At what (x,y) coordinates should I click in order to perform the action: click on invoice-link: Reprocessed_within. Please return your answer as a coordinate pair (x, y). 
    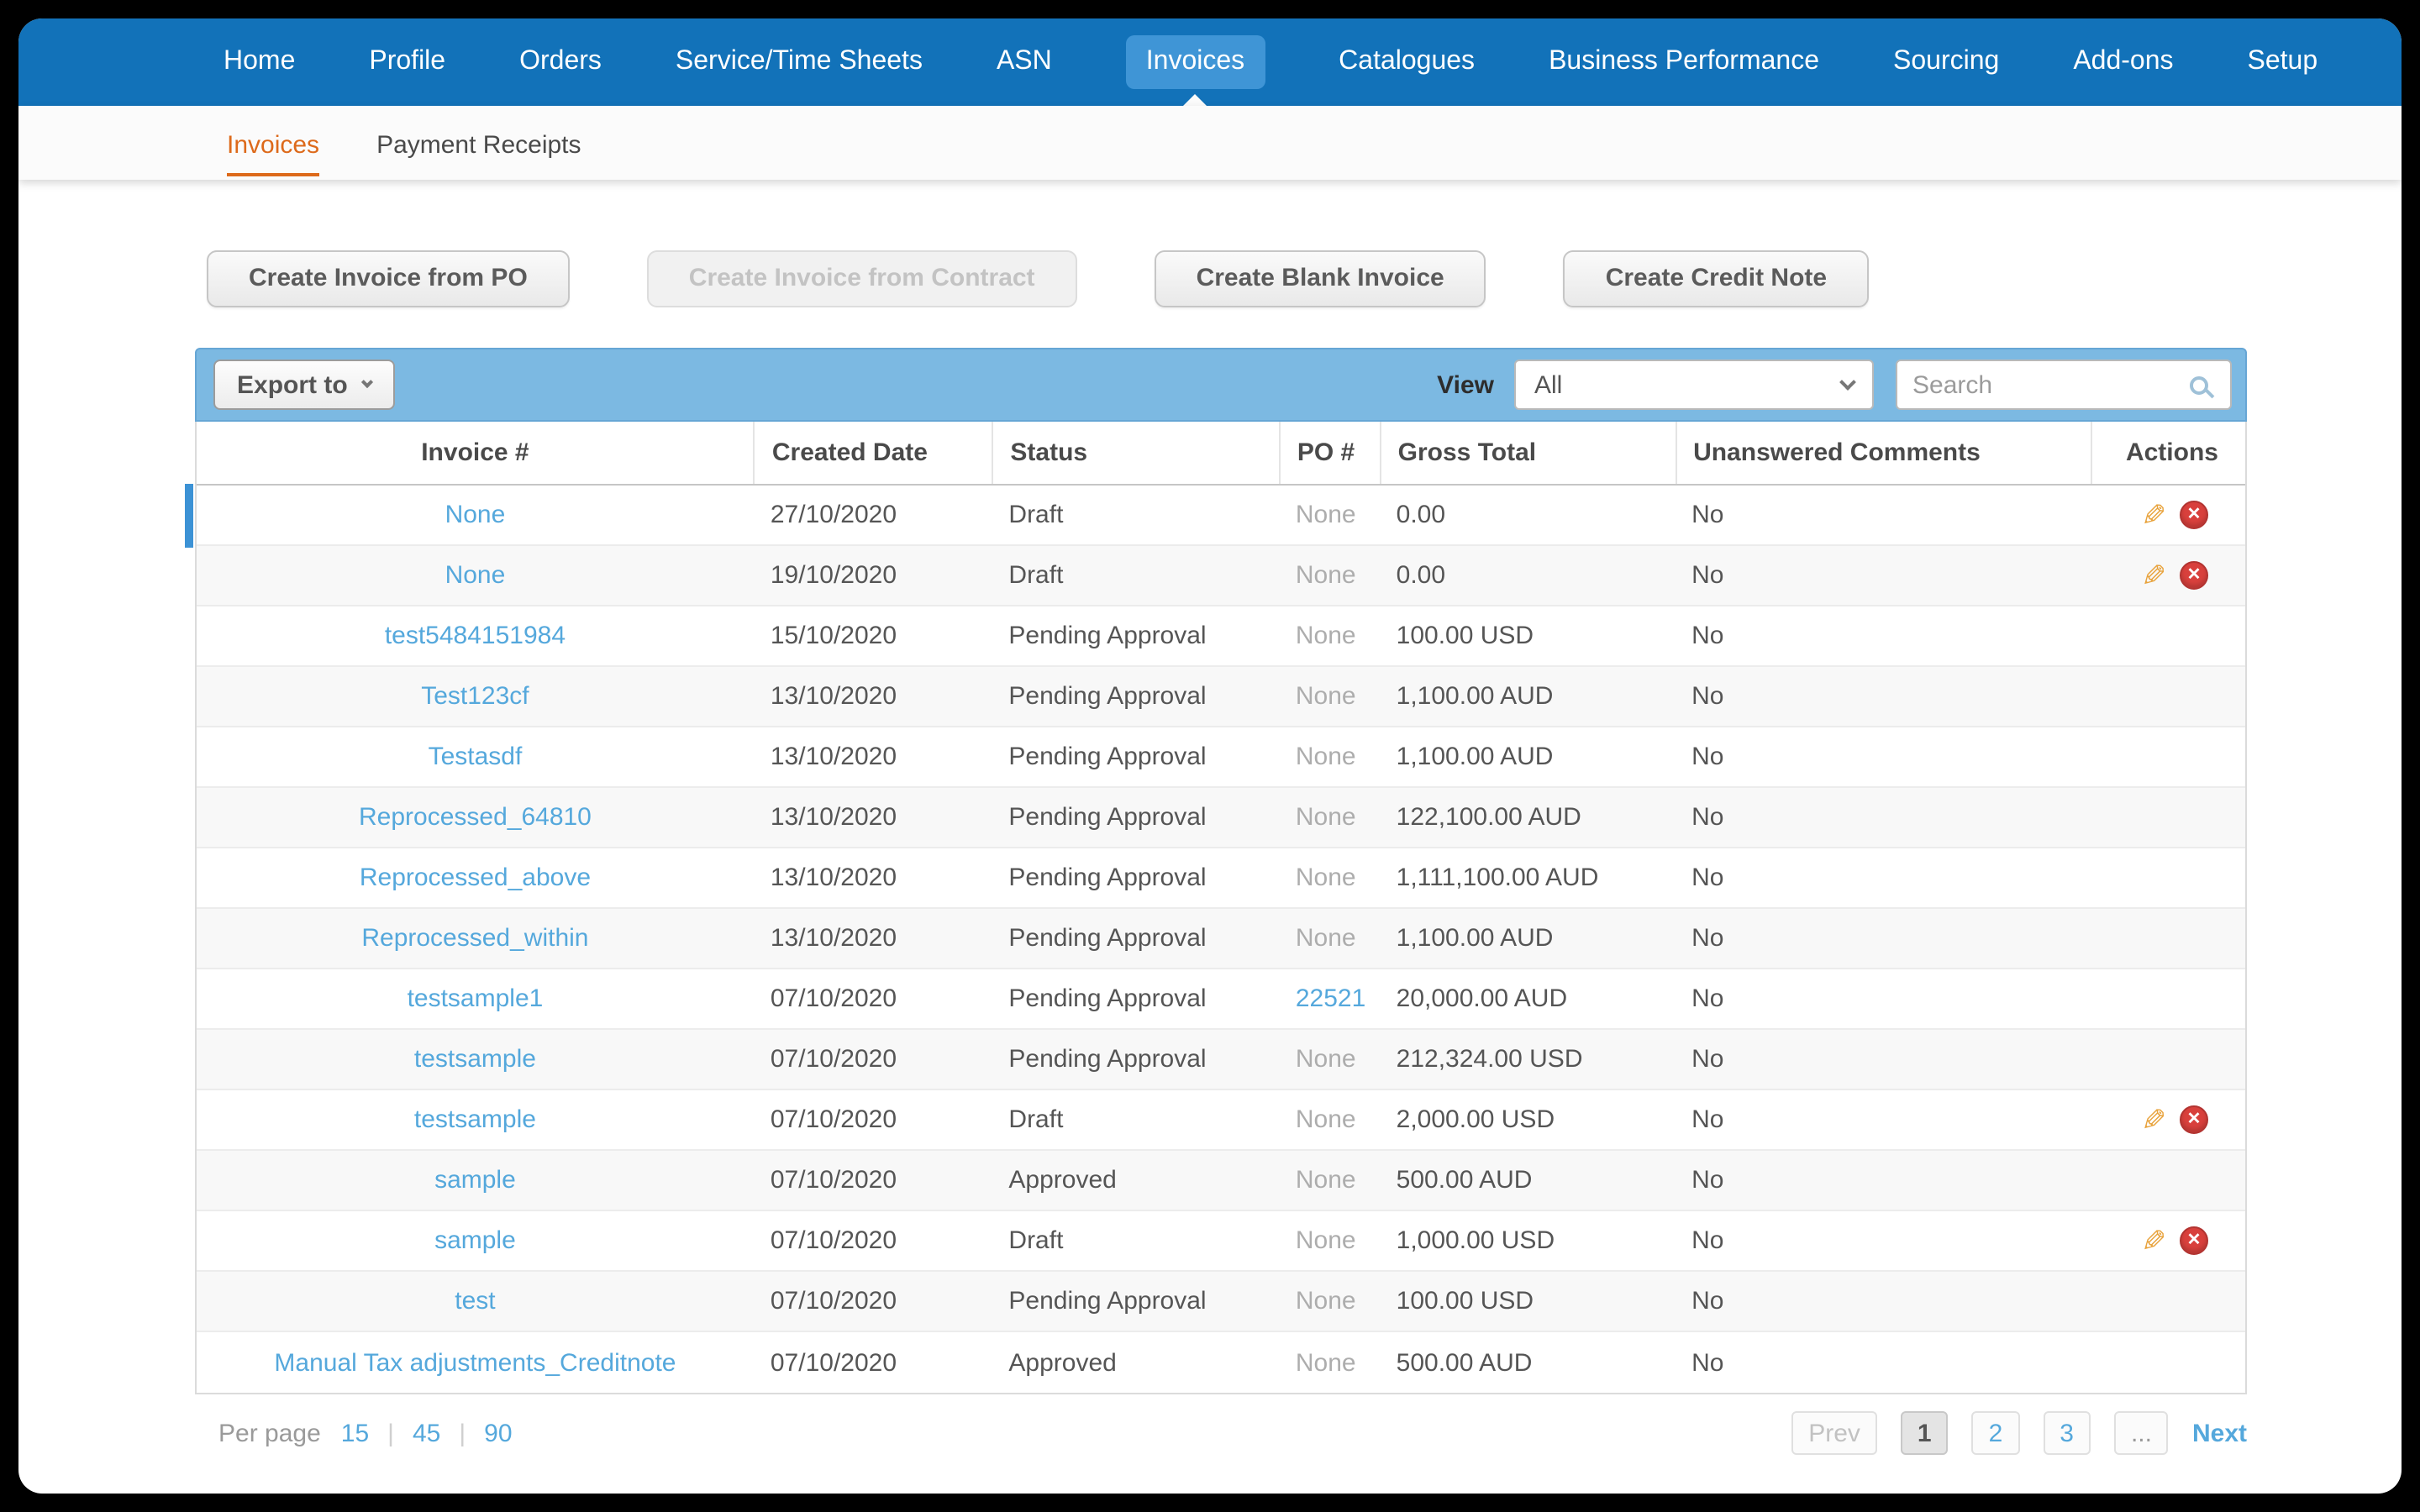
    Looking at the image, I should click on (475, 938).